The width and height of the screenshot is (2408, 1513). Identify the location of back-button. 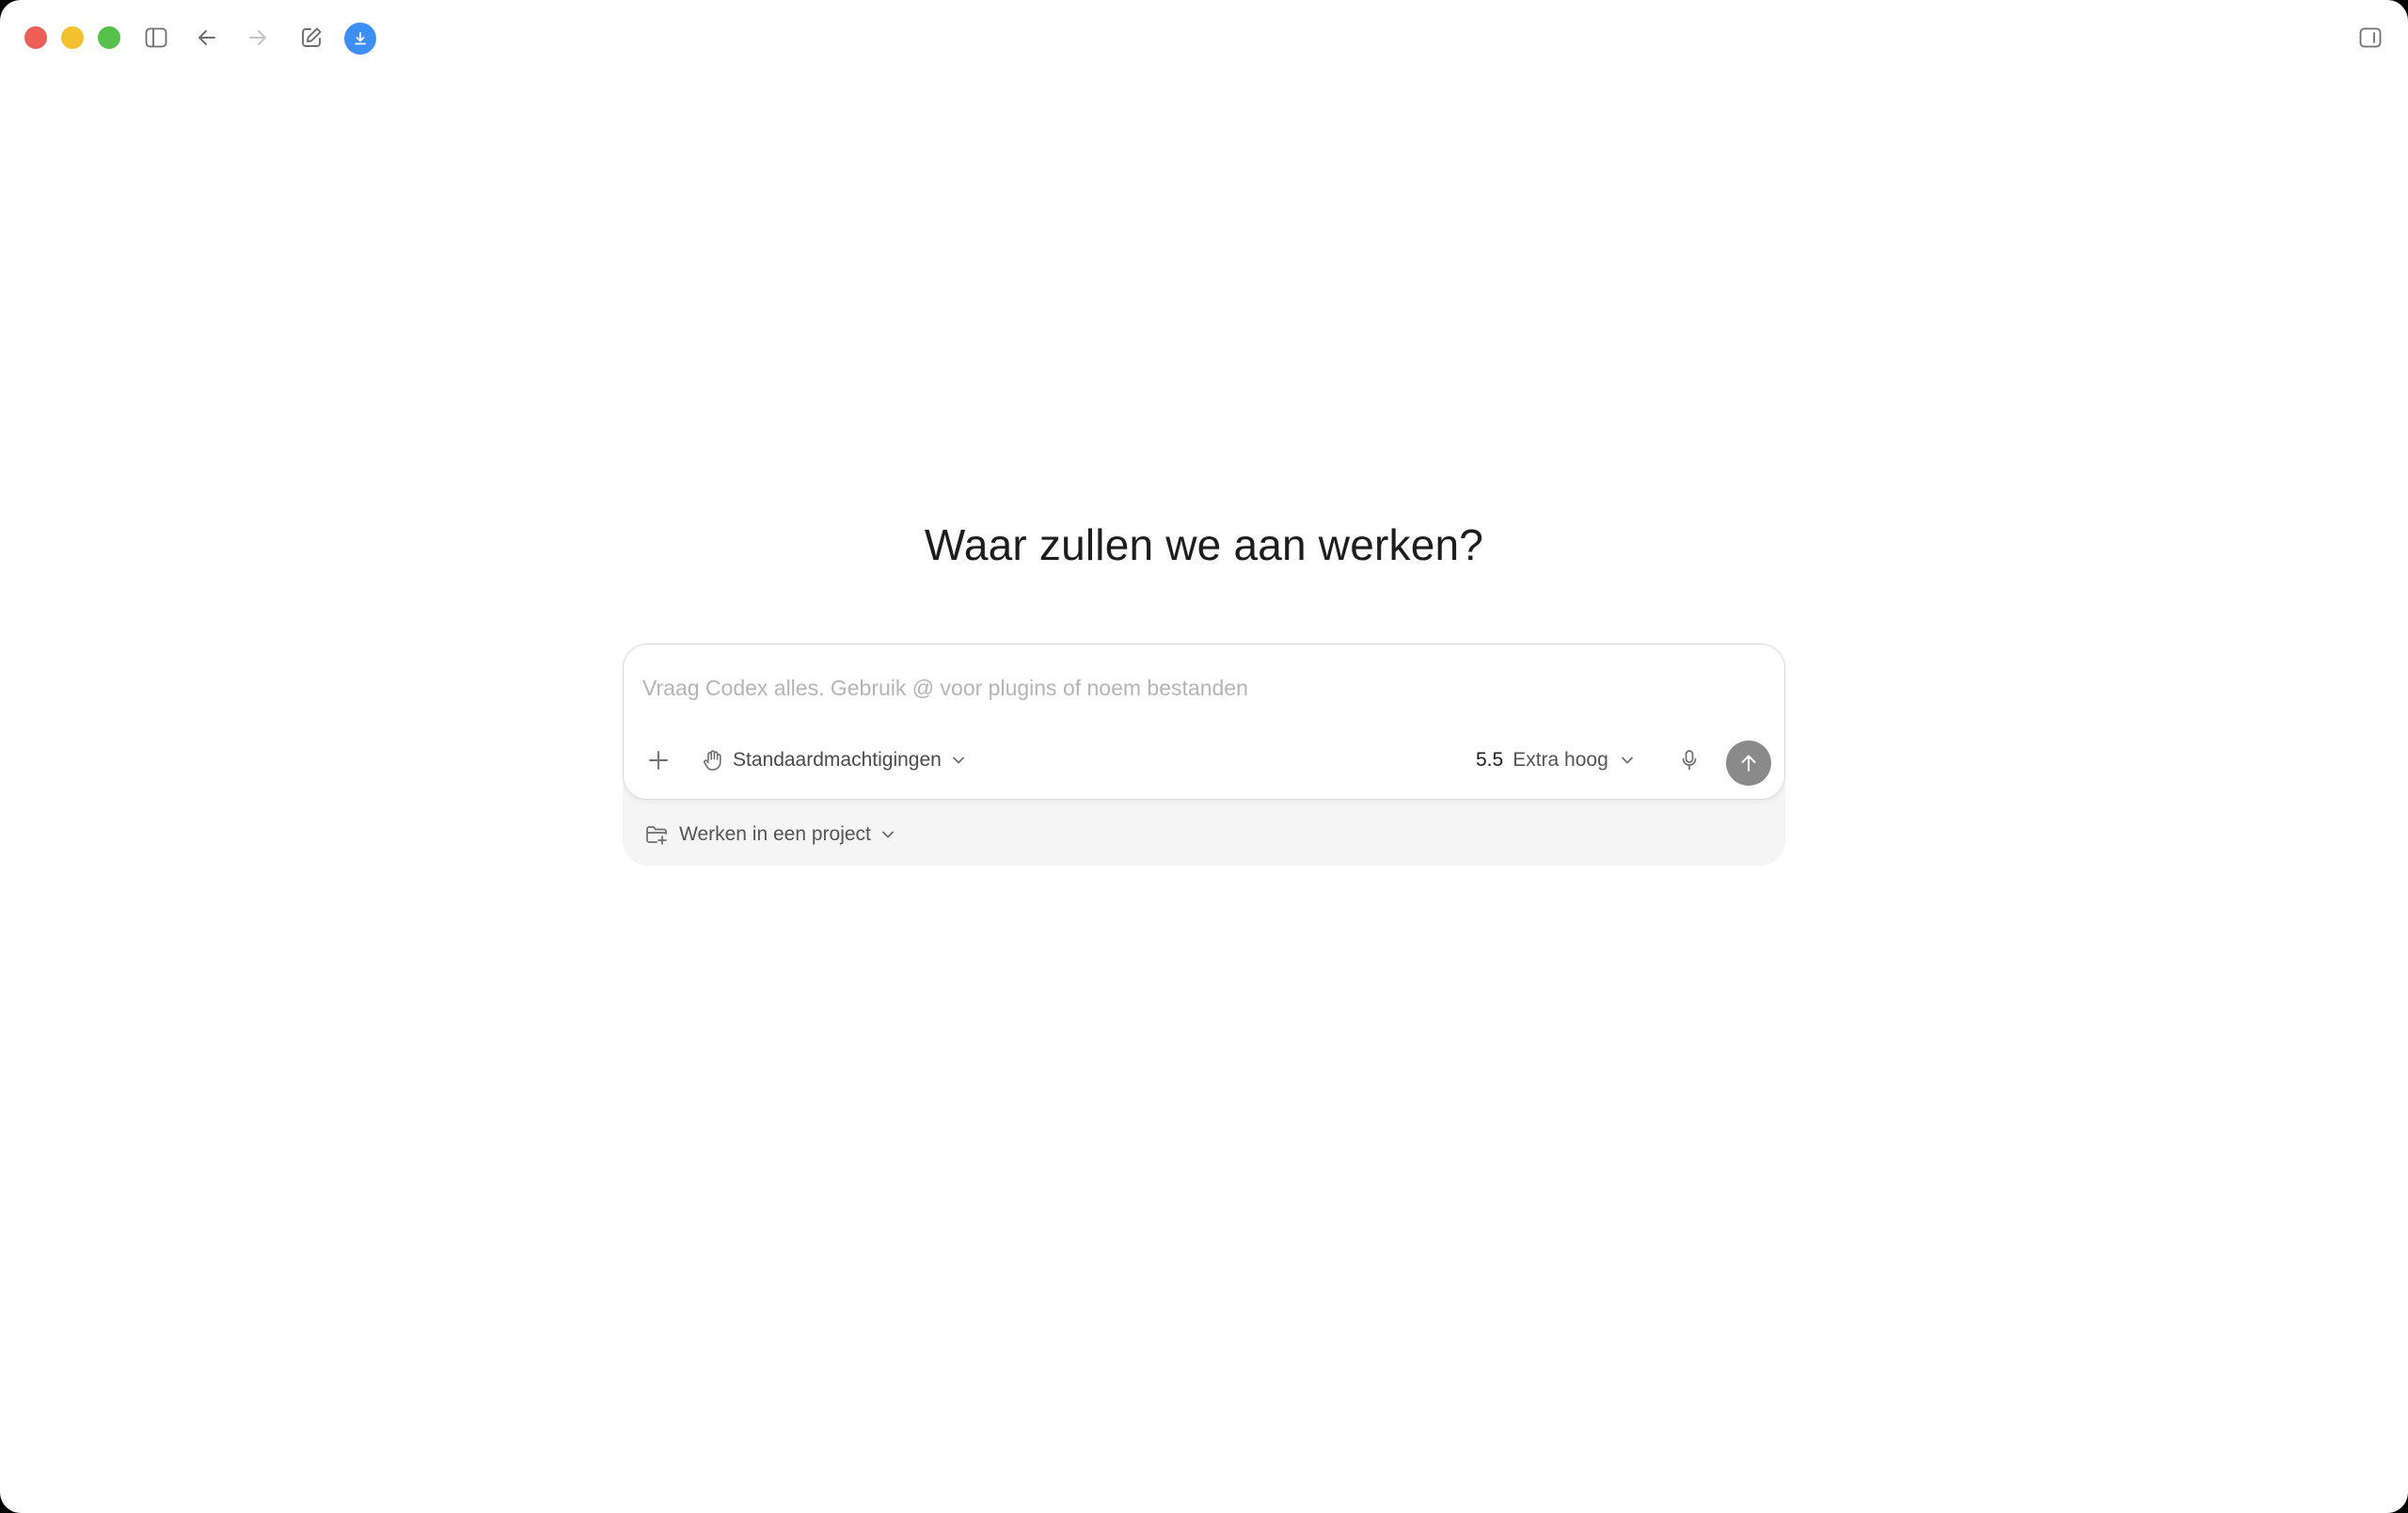
(207, 37).